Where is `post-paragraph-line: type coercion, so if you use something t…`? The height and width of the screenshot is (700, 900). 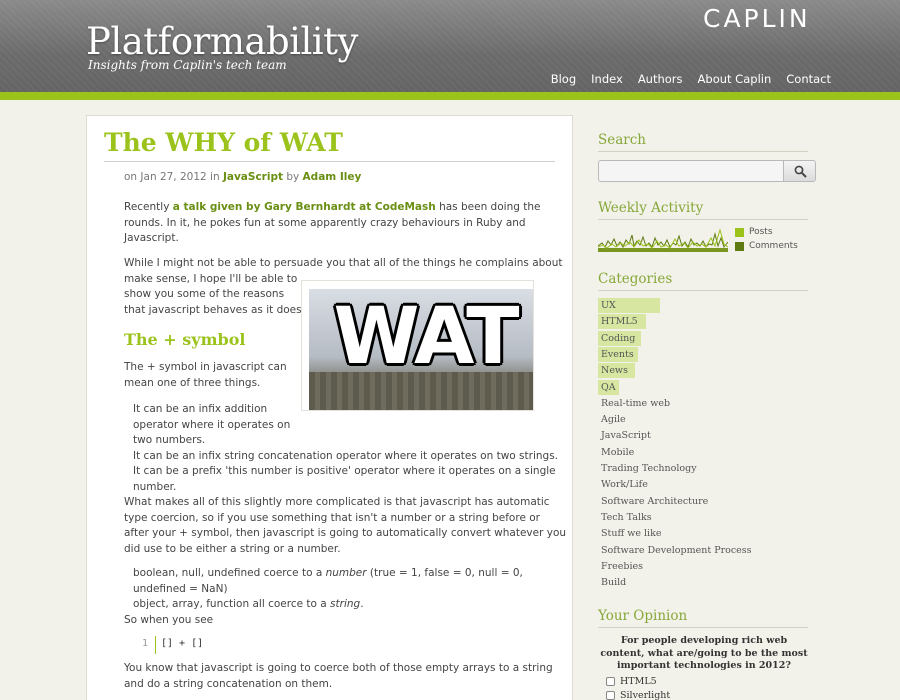
post-paragraph-line: type coercion, so if you use something t… is located at coordinates (332, 517).